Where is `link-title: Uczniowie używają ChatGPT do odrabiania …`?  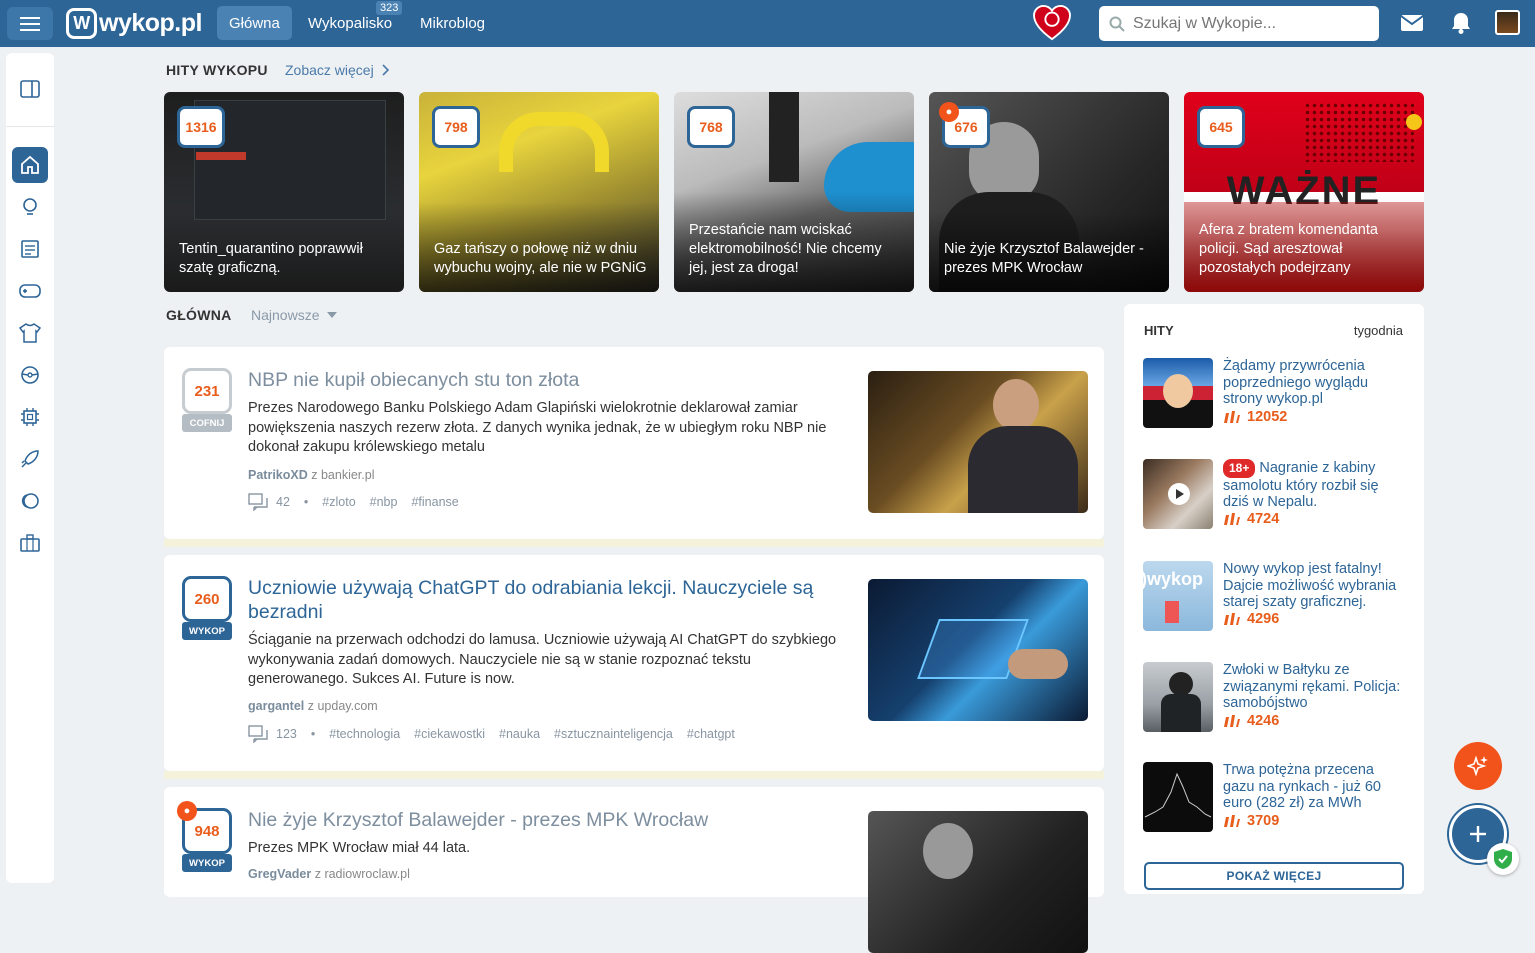 link-title: Uczniowie używają ChatGPT do odrabiania … is located at coordinates (543, 600).